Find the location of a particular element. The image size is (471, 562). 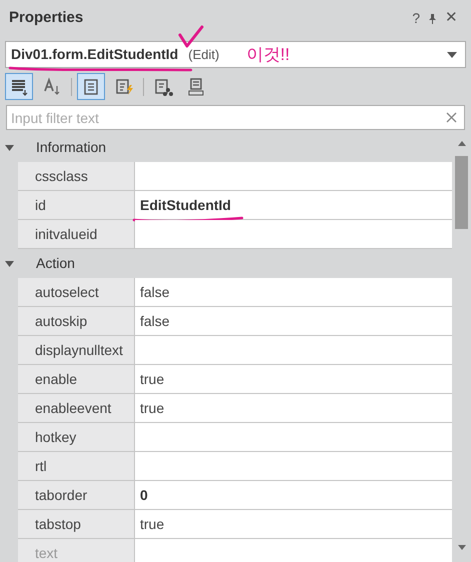

property-name: tabstop is located at coordinates (76, 524).